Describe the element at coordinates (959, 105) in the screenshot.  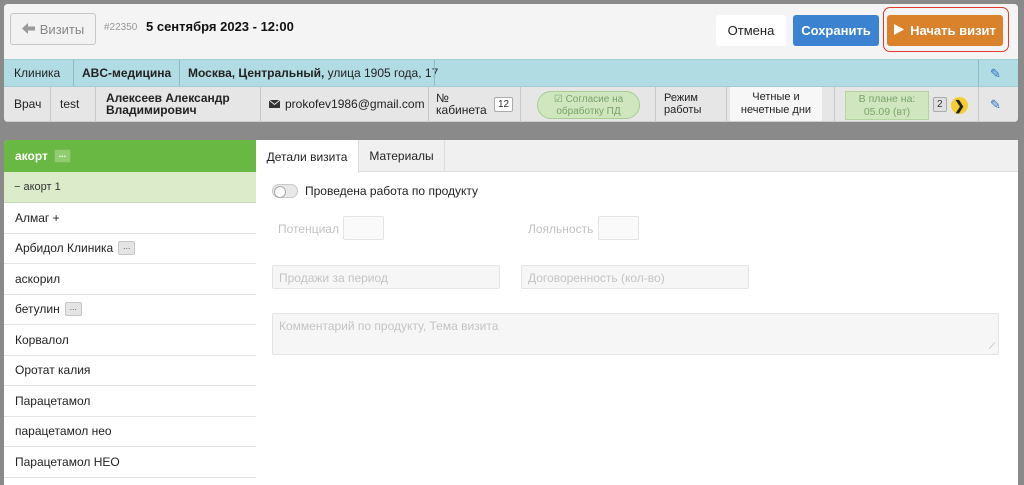
I see `next-arrow-icon: ❯` at that location.